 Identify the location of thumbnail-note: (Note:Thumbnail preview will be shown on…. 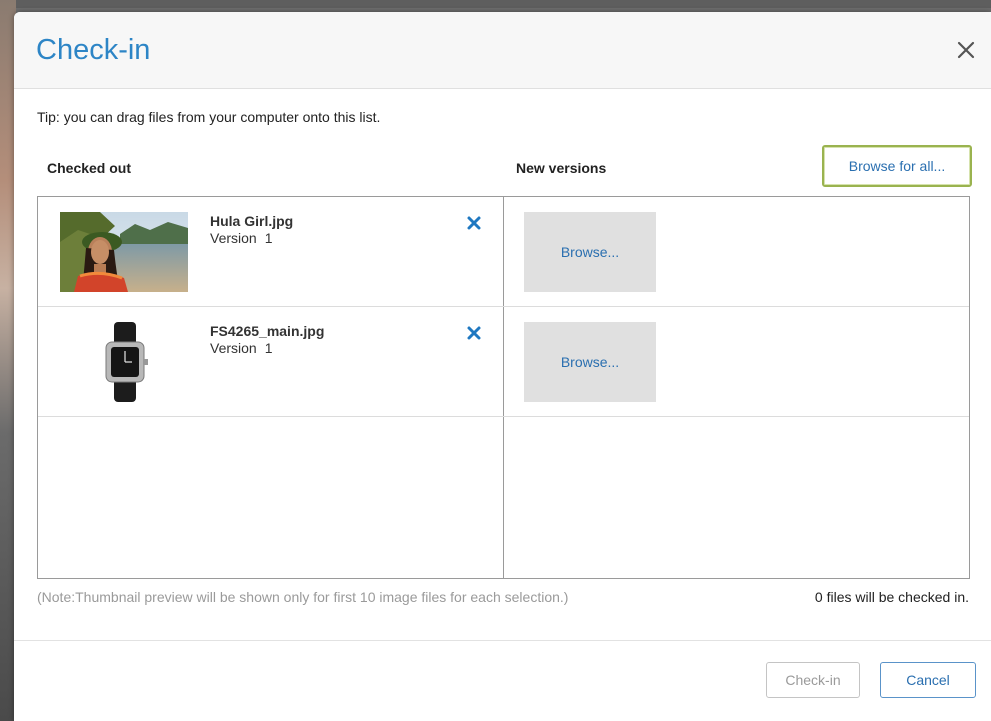
(303, 597).